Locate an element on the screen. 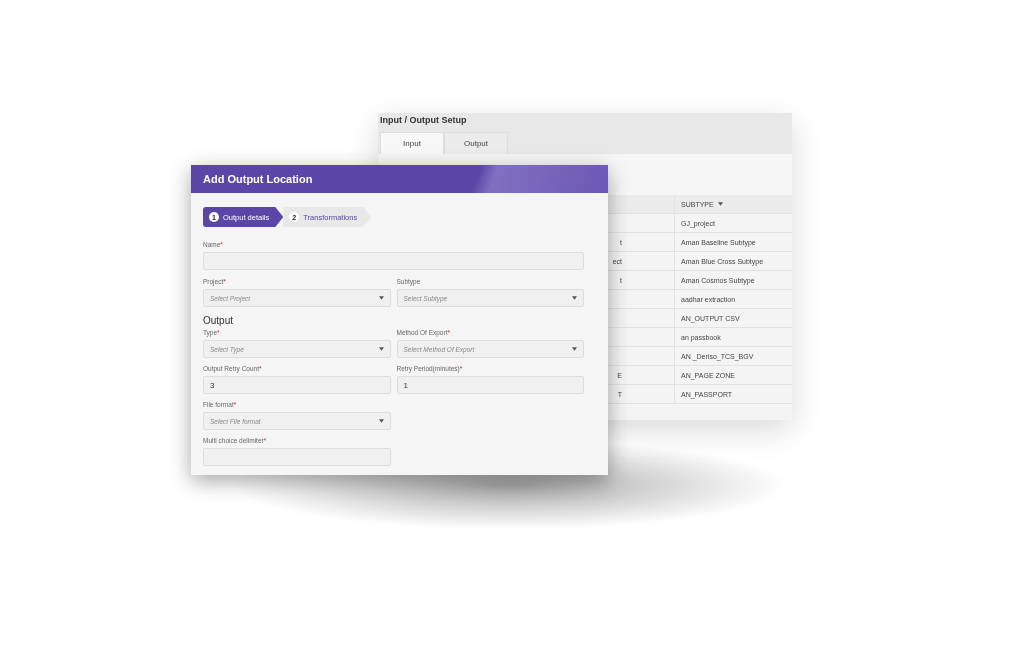  section-heading: Output is located at coordinates (219, 320).